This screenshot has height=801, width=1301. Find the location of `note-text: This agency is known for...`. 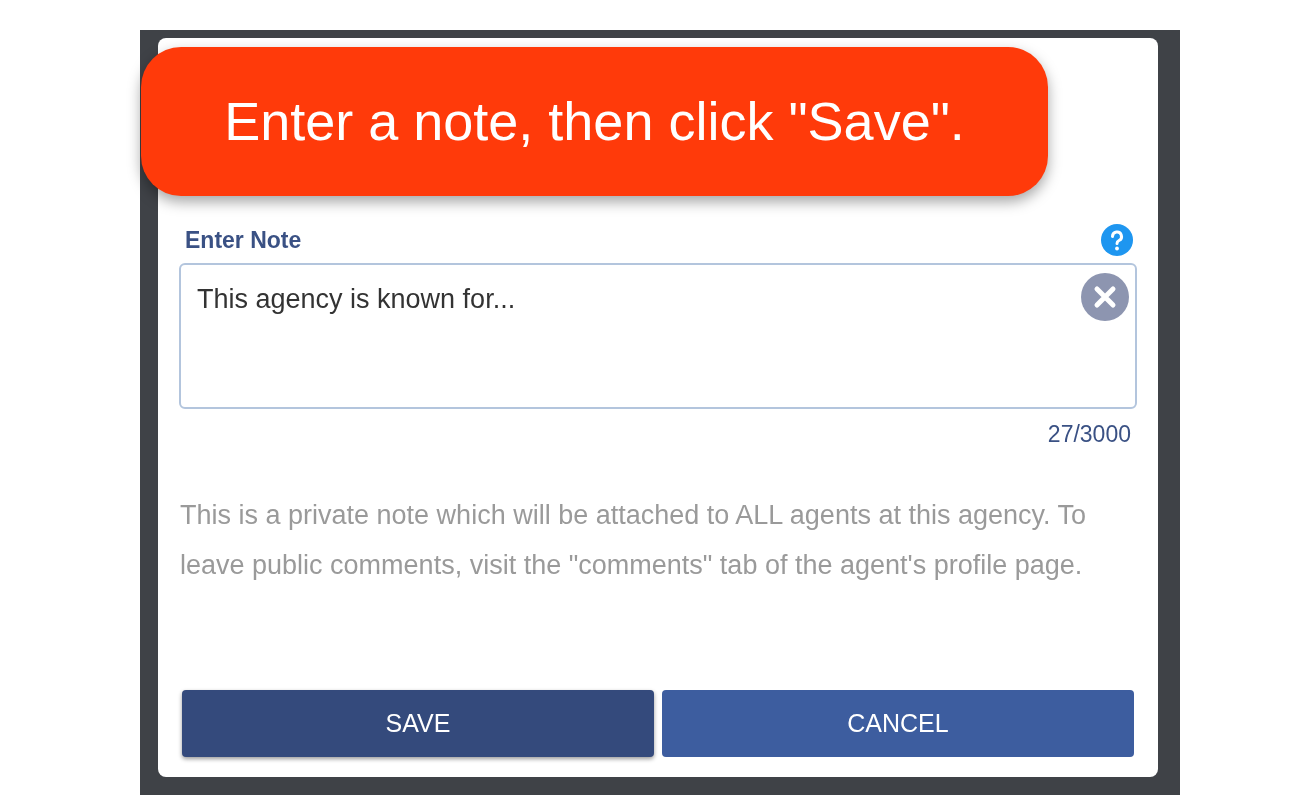

note-text: This agency is known for... is located at coordinates (356, 299).